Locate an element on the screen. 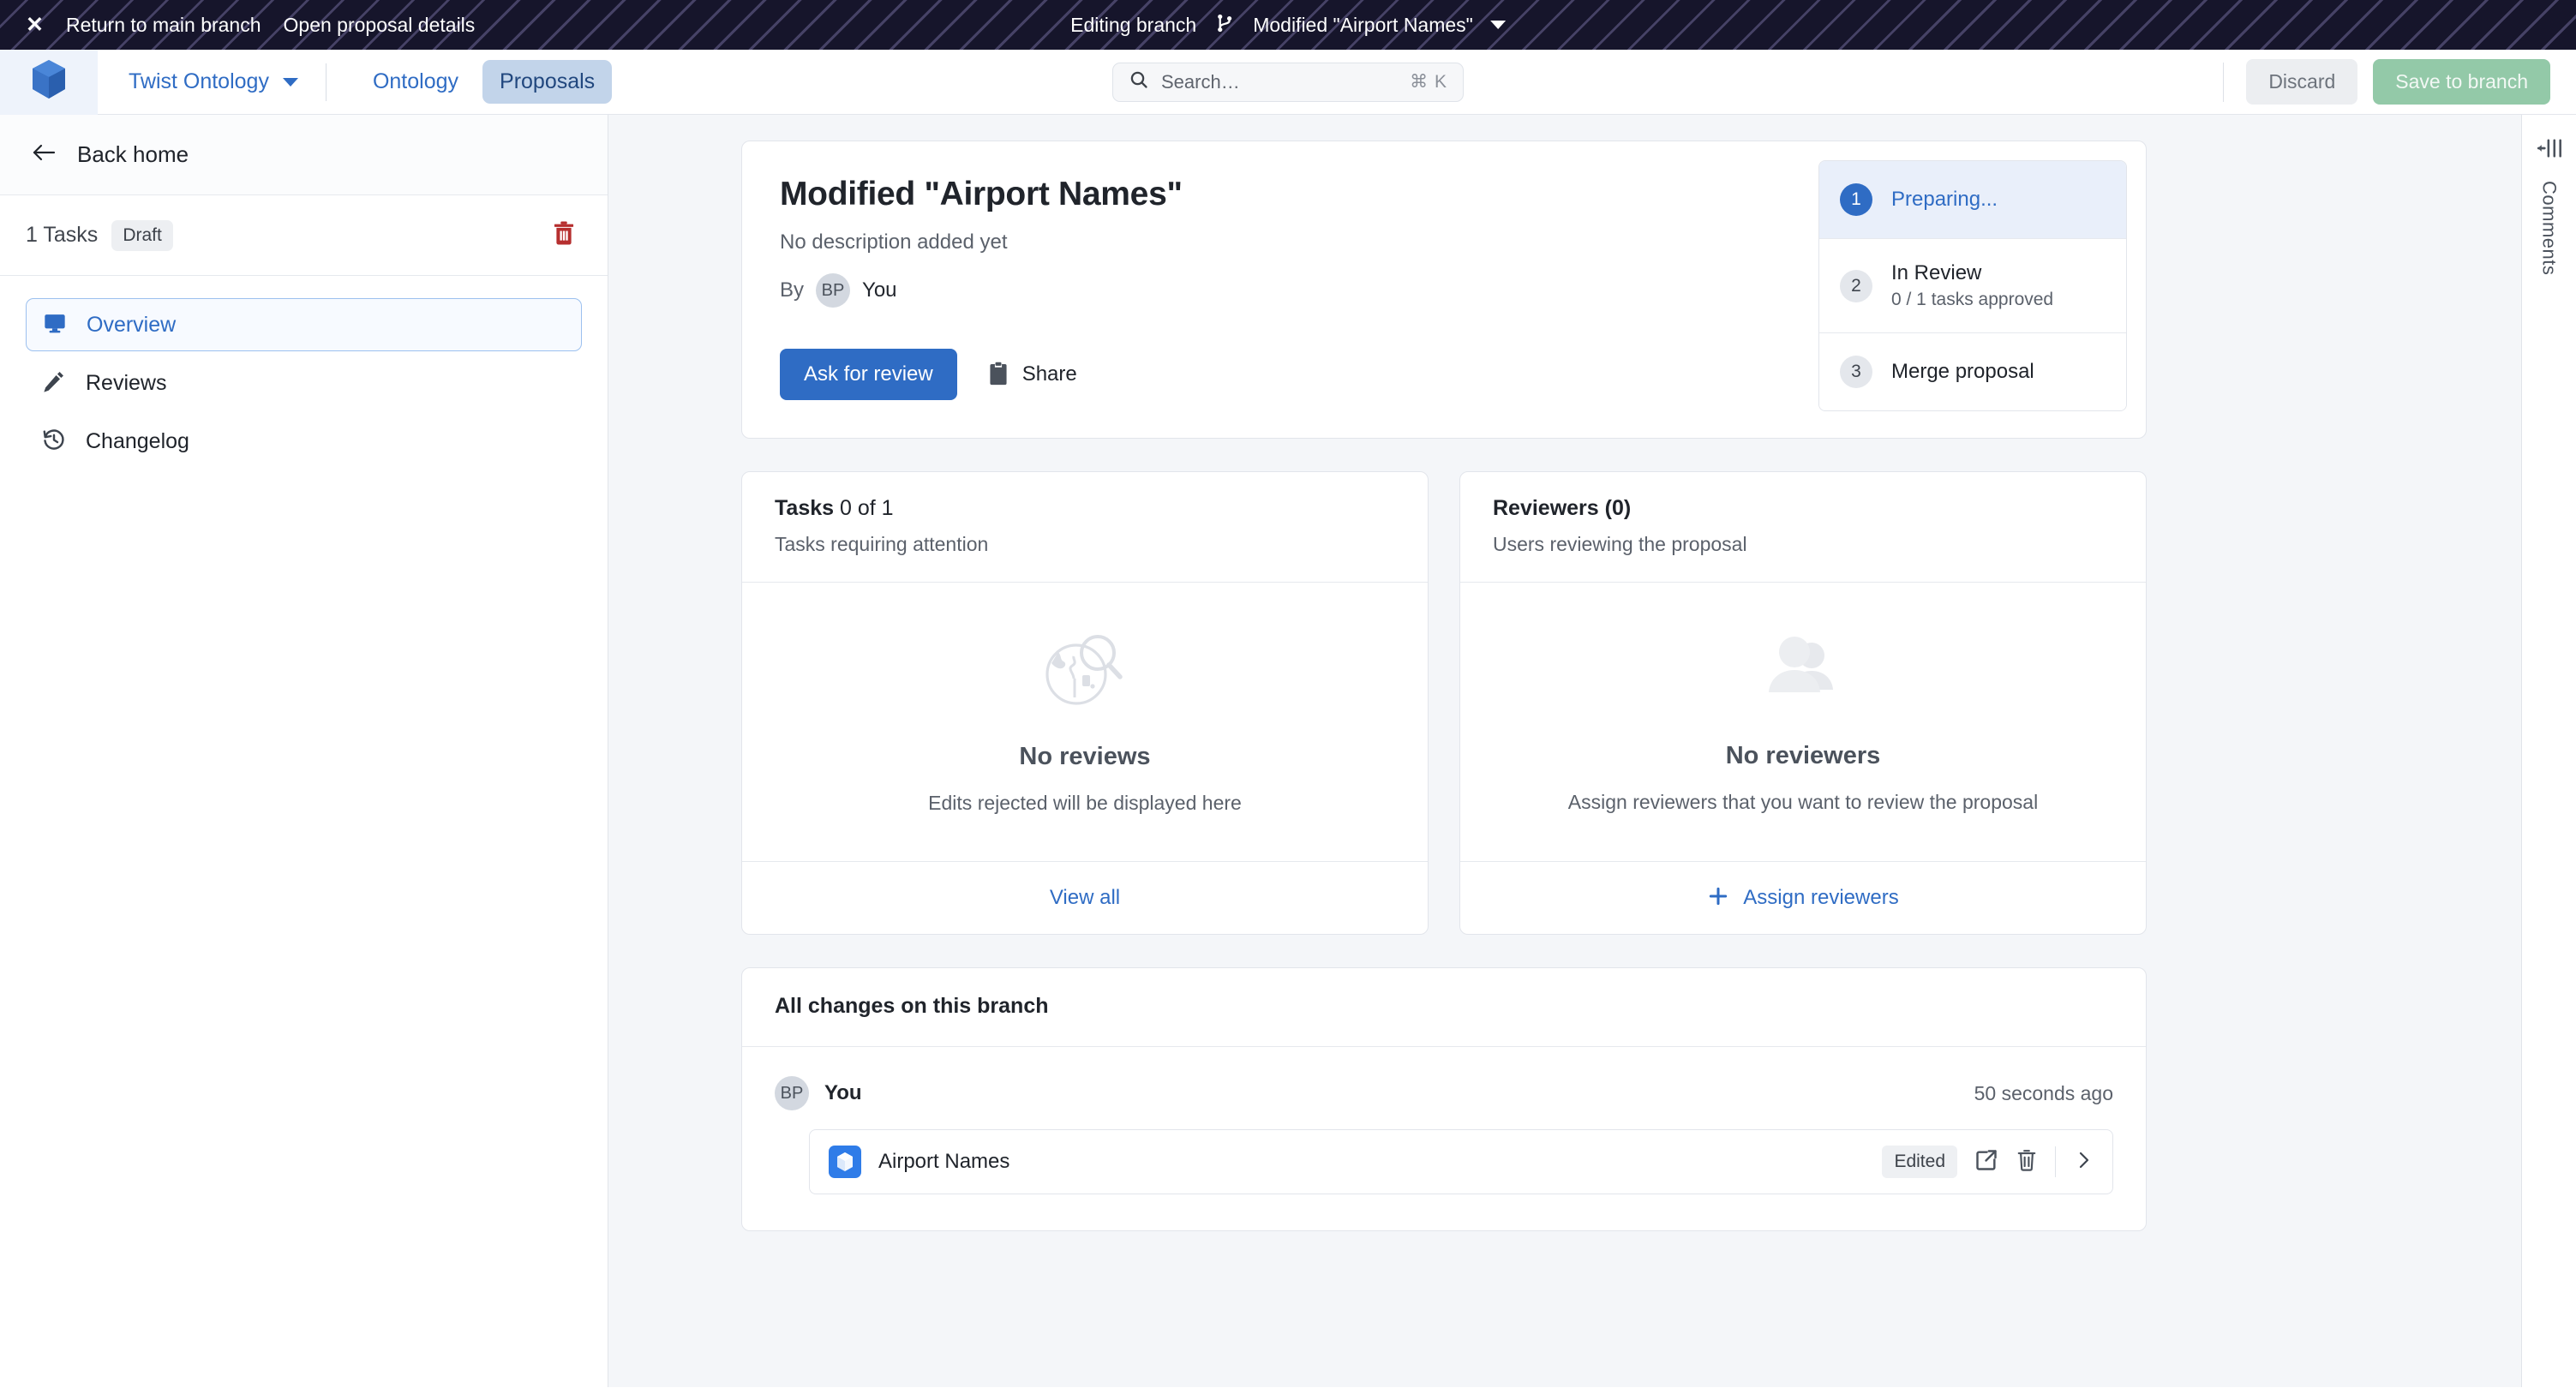  open-proposal-details-link: Open proposal details is located at coordinates (380, 26).